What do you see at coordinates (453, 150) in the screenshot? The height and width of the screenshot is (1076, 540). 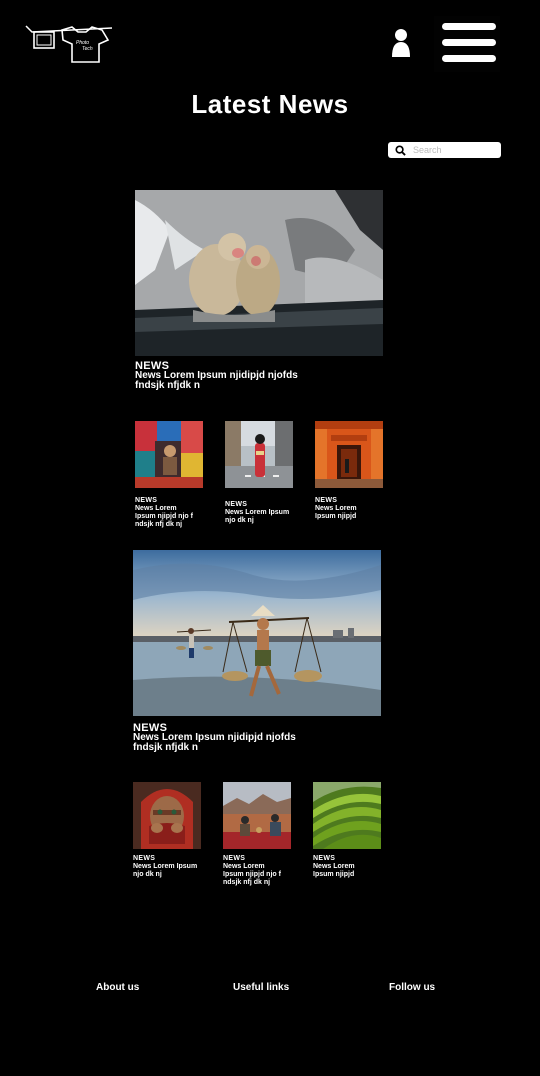 I see `search-input` at bounding box center [453, 150].